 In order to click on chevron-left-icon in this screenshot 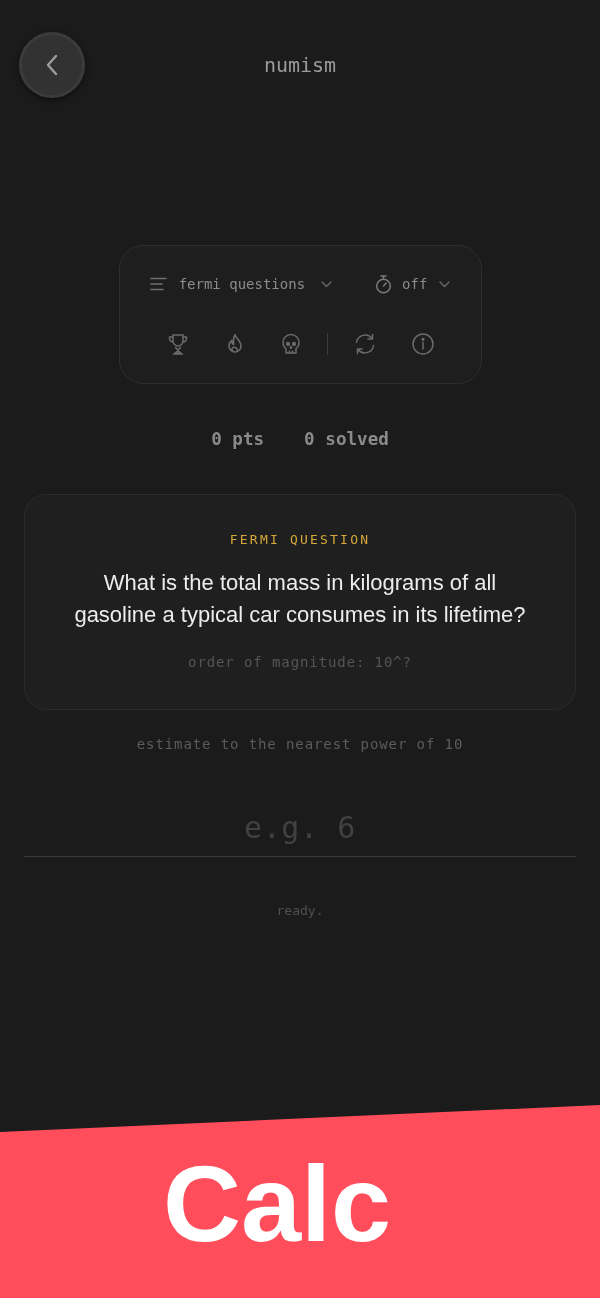, I will do `click(52, 65)`.